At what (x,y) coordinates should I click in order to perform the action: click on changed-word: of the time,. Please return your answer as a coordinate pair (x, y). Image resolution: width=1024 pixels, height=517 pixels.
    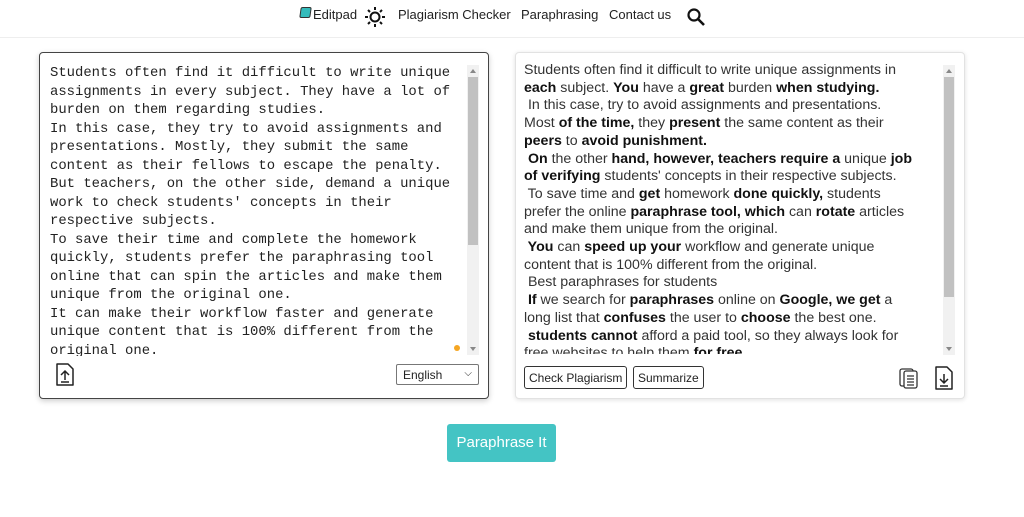
    Looking at the image, I should click on (596, 123).